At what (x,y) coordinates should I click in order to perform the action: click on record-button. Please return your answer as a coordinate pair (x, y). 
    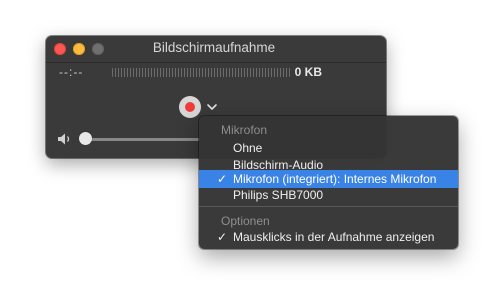
    Looking at the image, I should click on (190, 107).